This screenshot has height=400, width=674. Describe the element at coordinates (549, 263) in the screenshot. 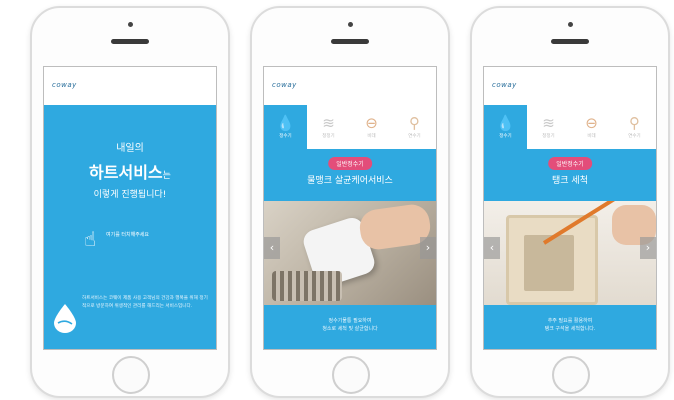

I see `tank-inner` at that location.